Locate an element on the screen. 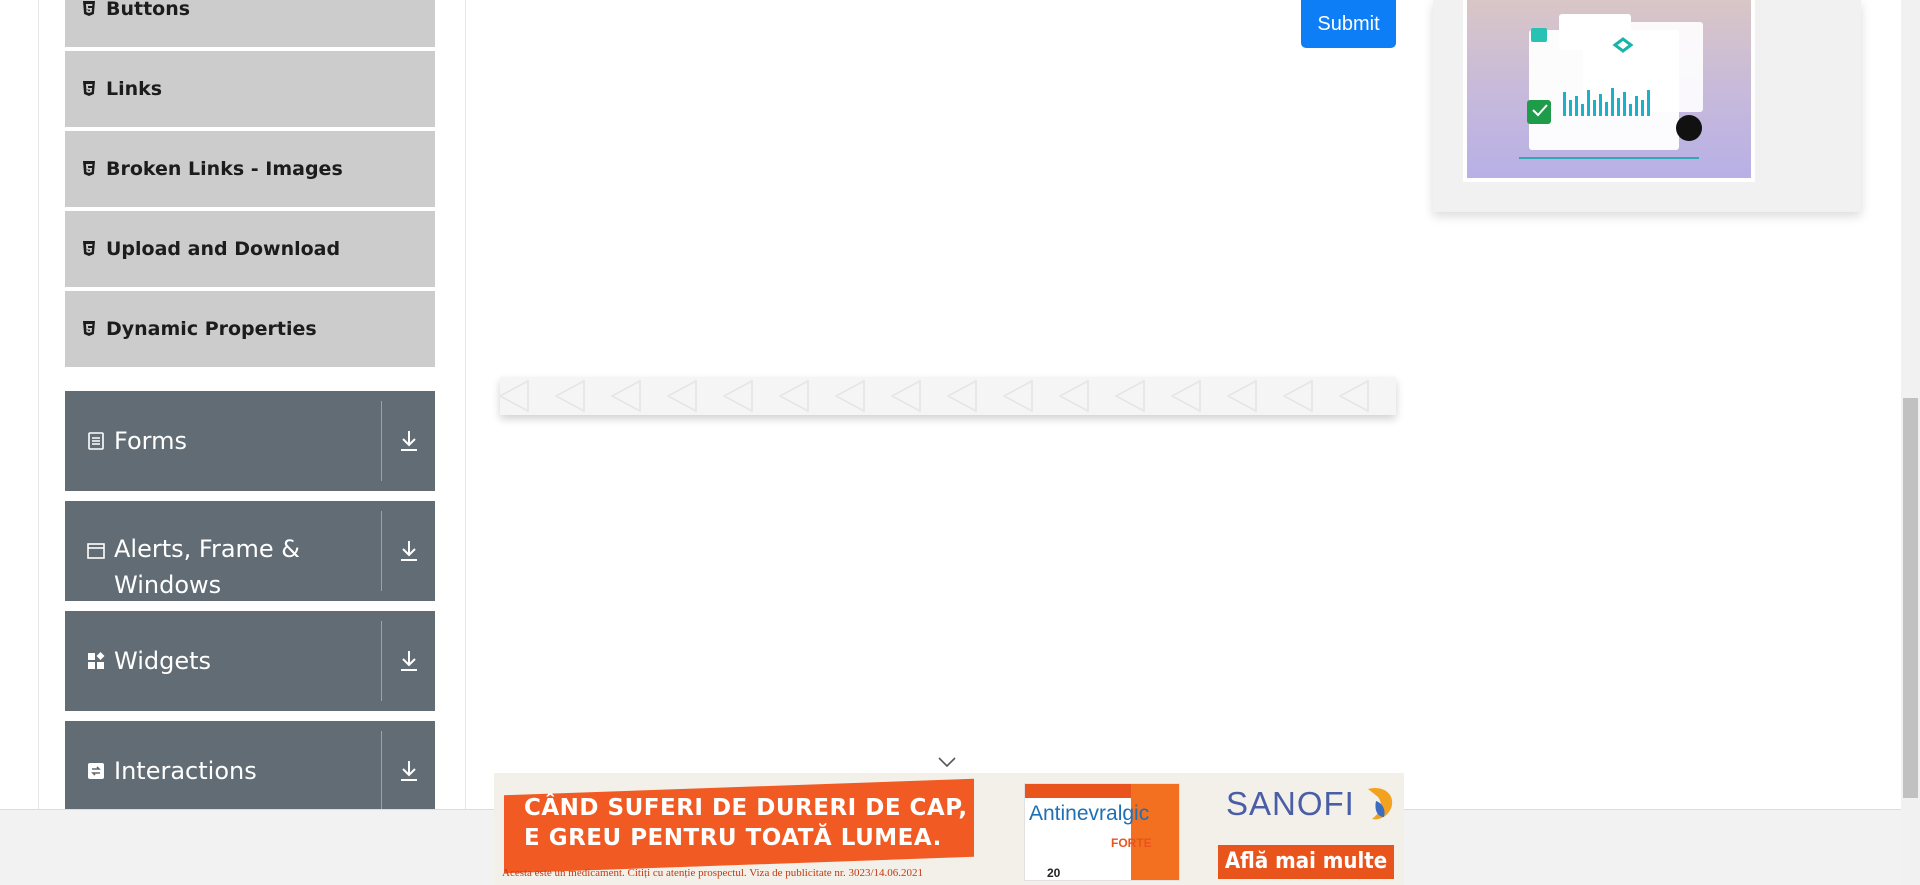 This screenshot has height=885, width=1920. sanofi-logo: SANOFI is located at coordinates (1290, 803).